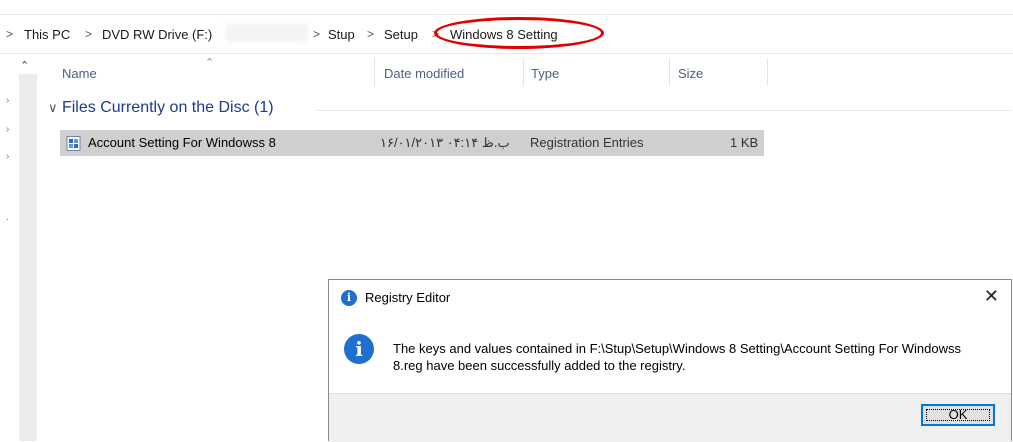  I want to click on chevron-down-icon: ∨, so click(53, 107).